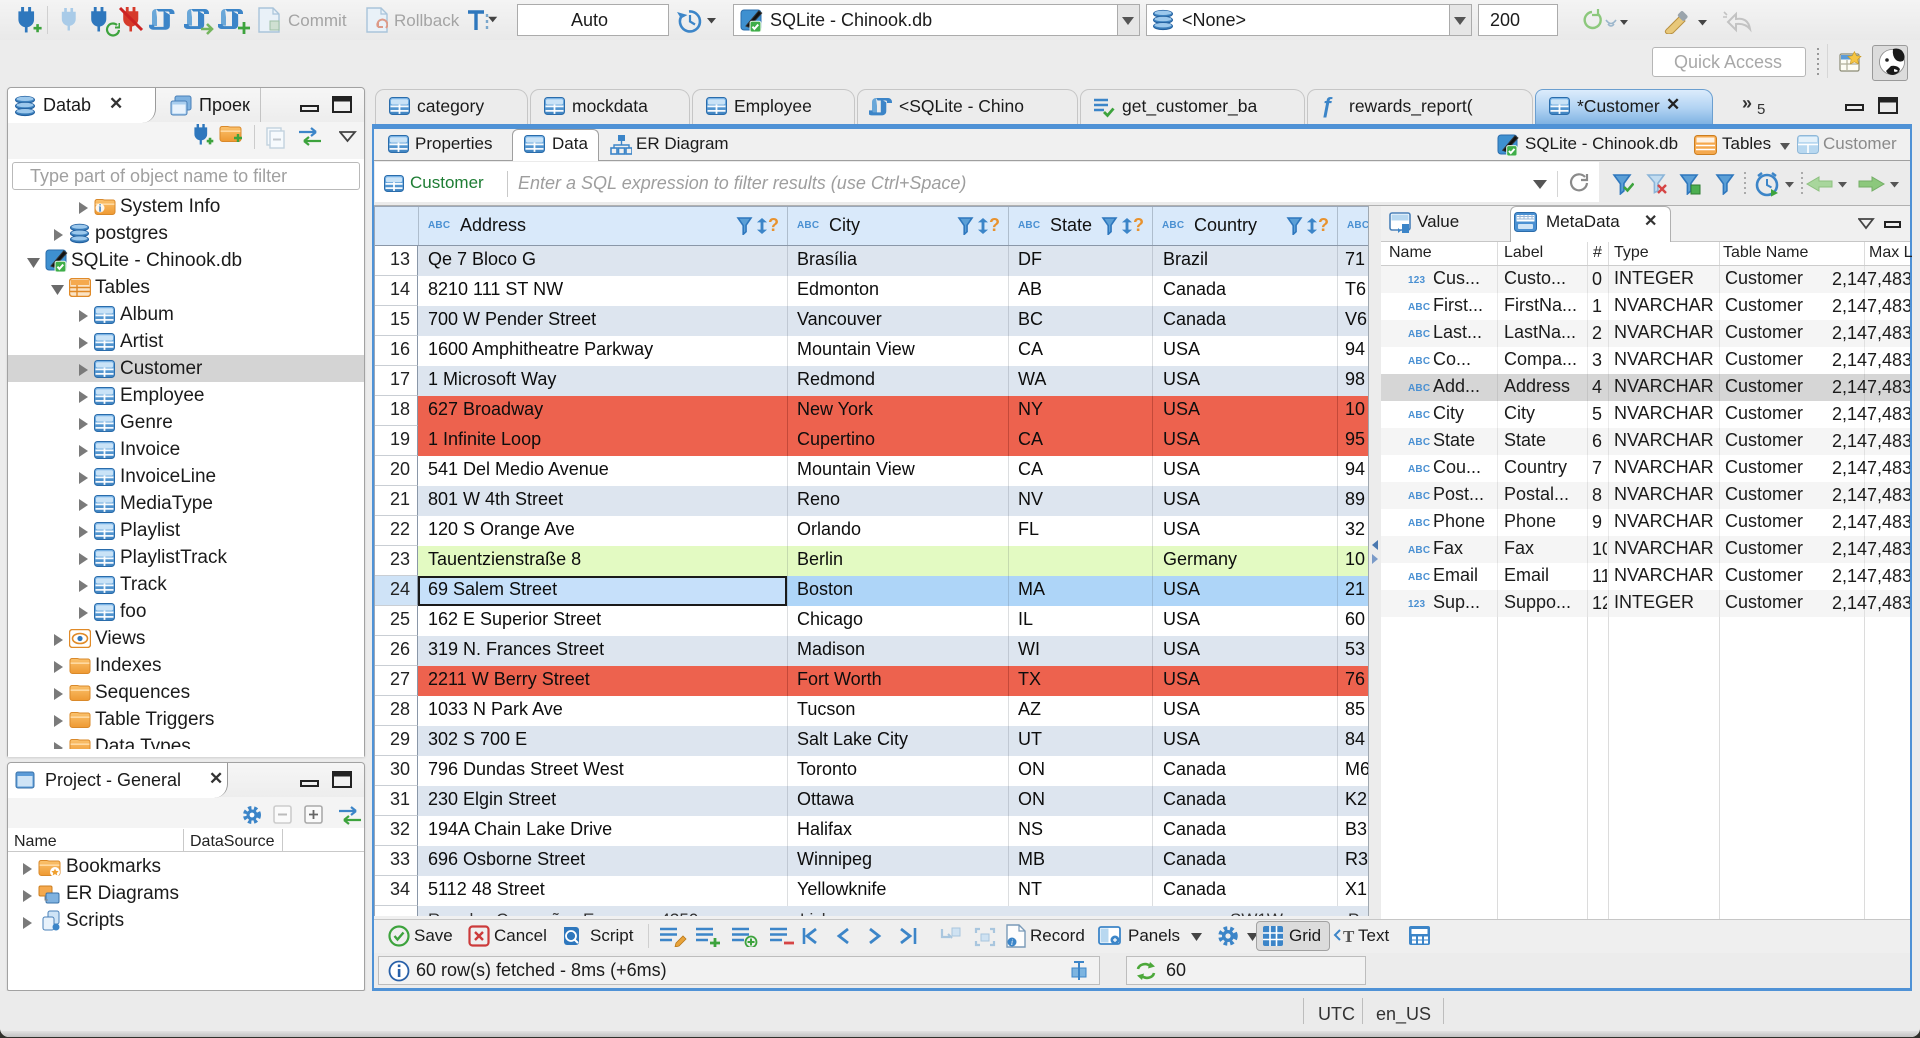  I want to click on svg-text: T, so click(1349, 936).